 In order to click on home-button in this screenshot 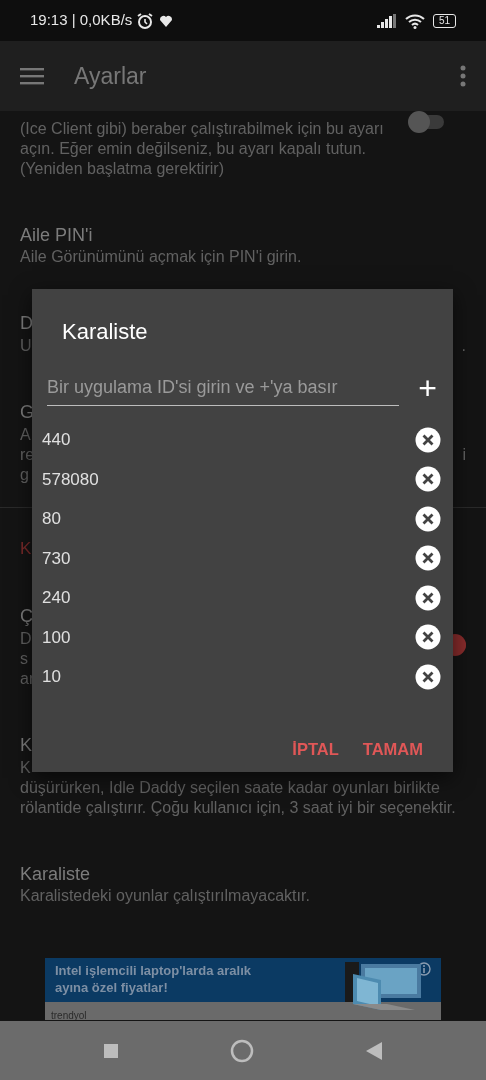, I will do `click(242, 1050)`.